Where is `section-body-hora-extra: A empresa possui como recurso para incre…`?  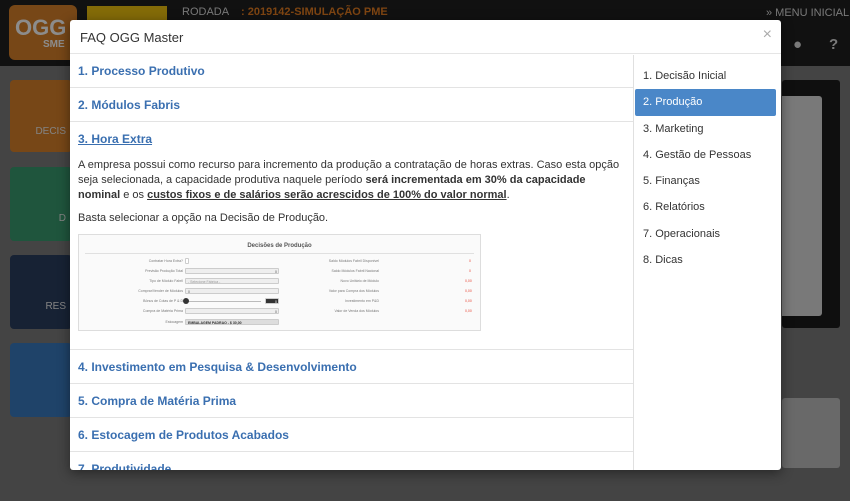
section-body-hora-extra: A empresa possui como recurso para incre… is located at coordinates (351, 192).